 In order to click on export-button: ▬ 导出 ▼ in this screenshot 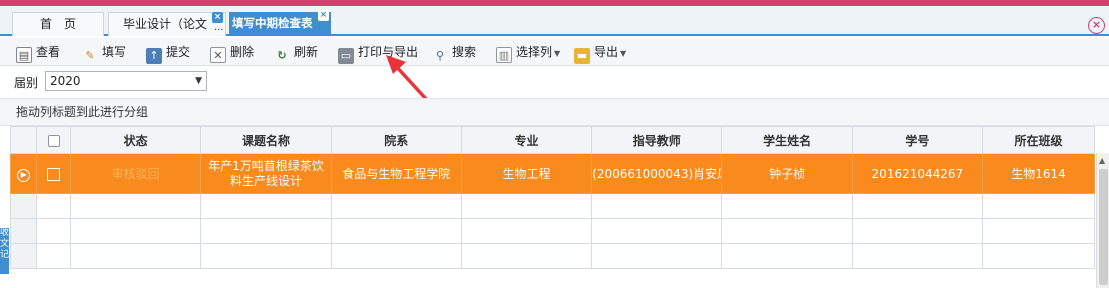, I will do `click(600, 52)`.